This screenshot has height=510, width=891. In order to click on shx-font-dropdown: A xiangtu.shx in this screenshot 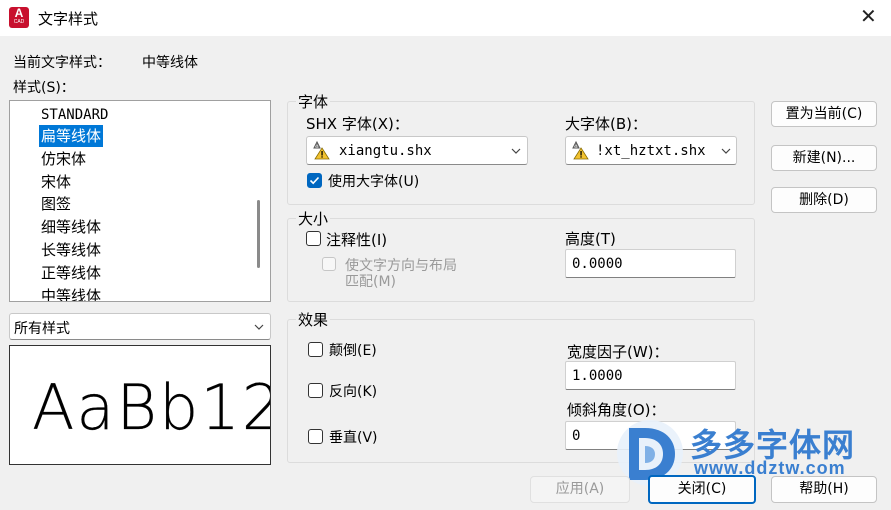, I will do `click(417, 150)`.